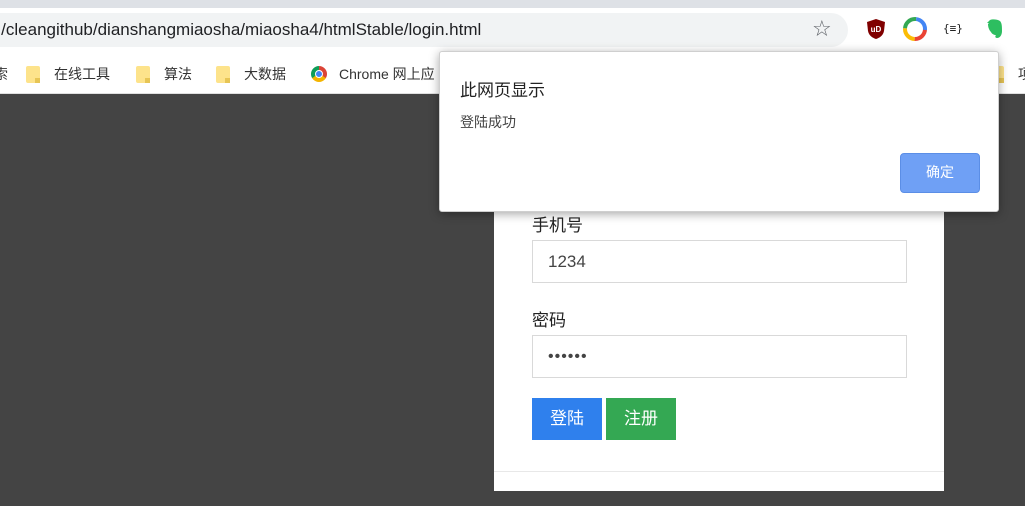 The image size is (1025, 506). I want to click on browser-tab-strip, so click(512, 4).